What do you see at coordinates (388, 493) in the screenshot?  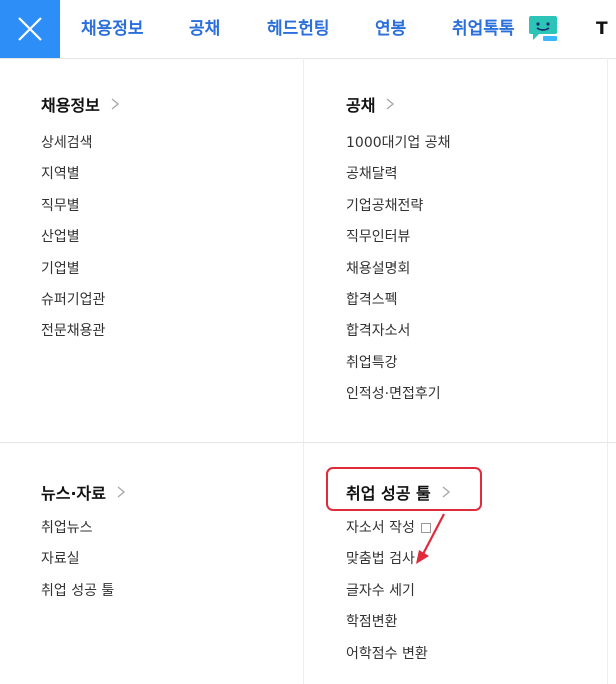 I see `section-title-tools-label: 취업 성공 툴` at bounding box center [388, 493].